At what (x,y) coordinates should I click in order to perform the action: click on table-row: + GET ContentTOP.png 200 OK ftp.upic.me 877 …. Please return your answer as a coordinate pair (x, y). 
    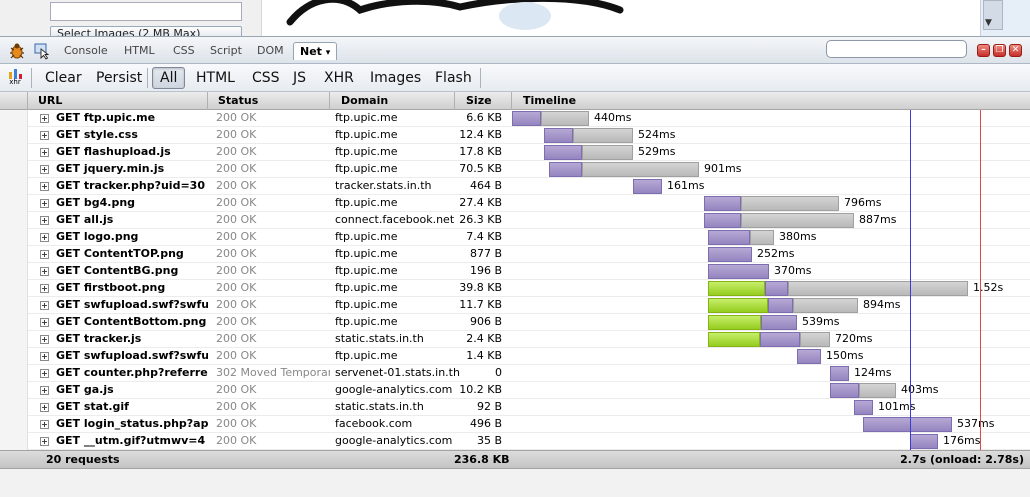
    Looking at the image, I should click on (515, 254).